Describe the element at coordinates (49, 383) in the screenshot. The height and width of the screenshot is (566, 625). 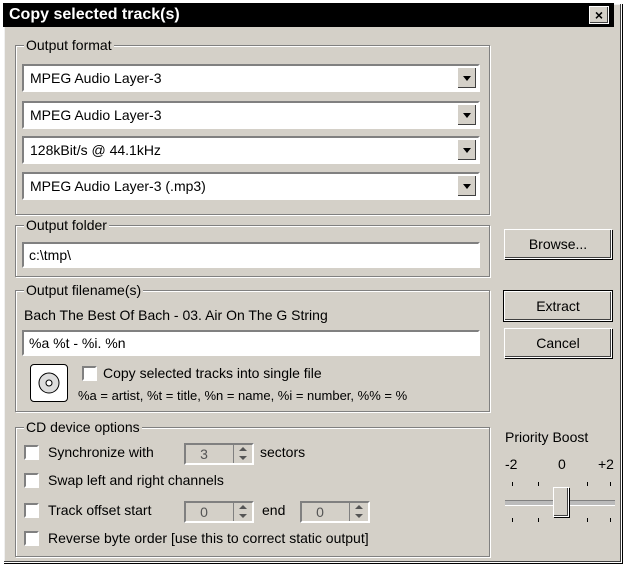
I see `cd-icon` at that location.